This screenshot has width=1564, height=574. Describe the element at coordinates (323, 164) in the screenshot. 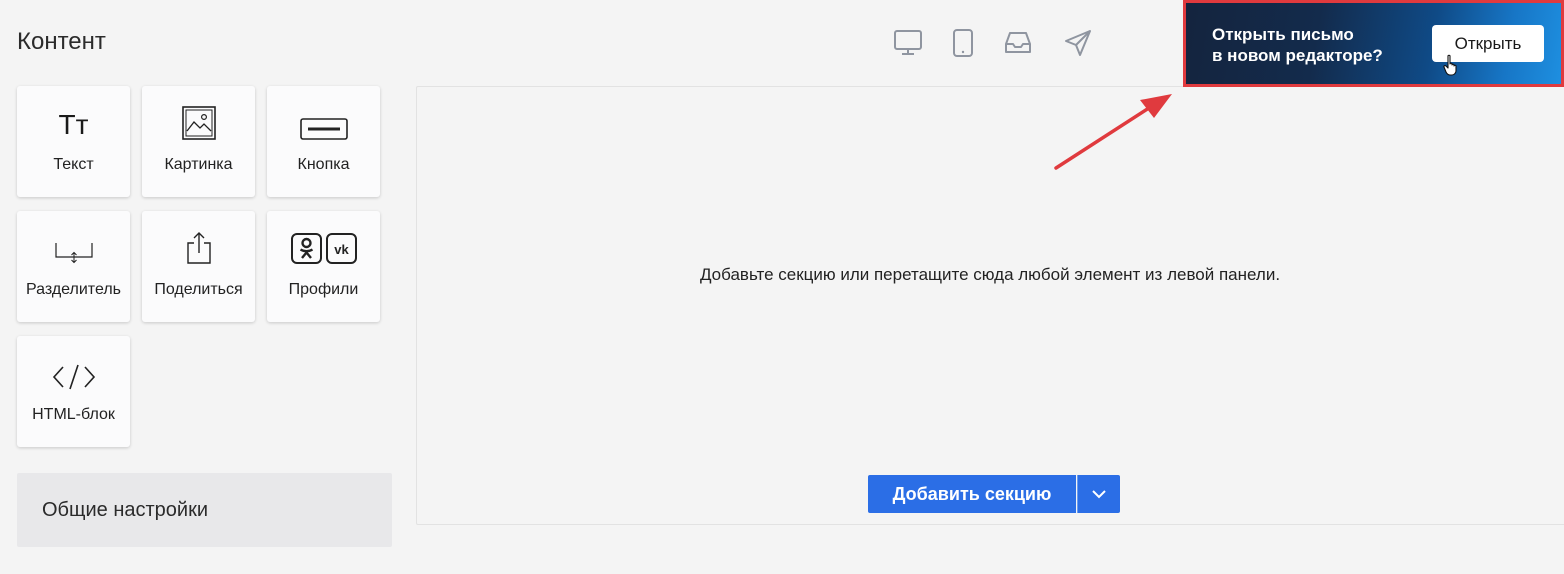

I see `block-label: Кнопка` at that location.